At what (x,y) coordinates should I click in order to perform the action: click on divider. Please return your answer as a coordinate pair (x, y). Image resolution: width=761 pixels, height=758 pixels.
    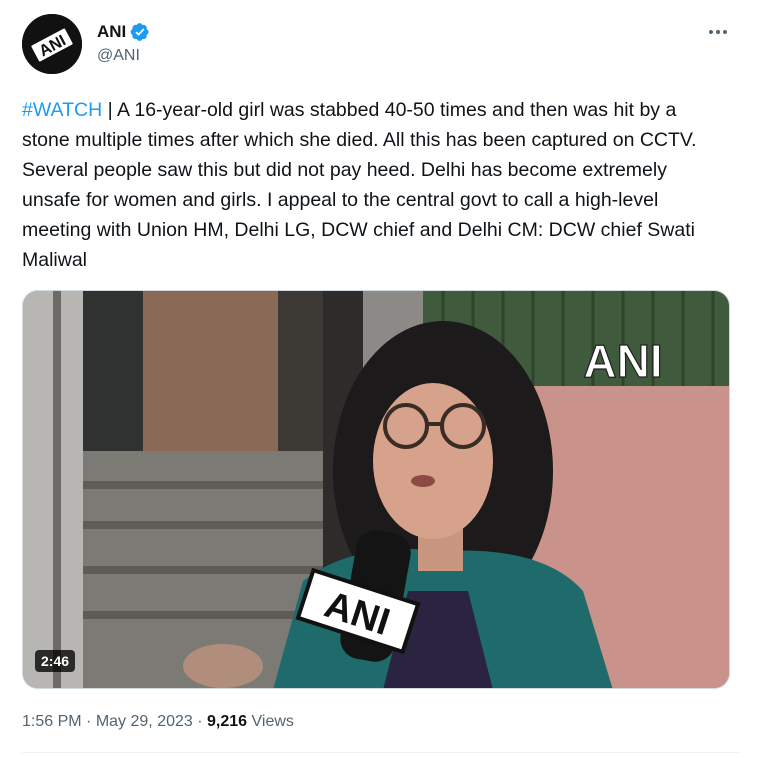
    Looking at the image, I should click on (381, 752).